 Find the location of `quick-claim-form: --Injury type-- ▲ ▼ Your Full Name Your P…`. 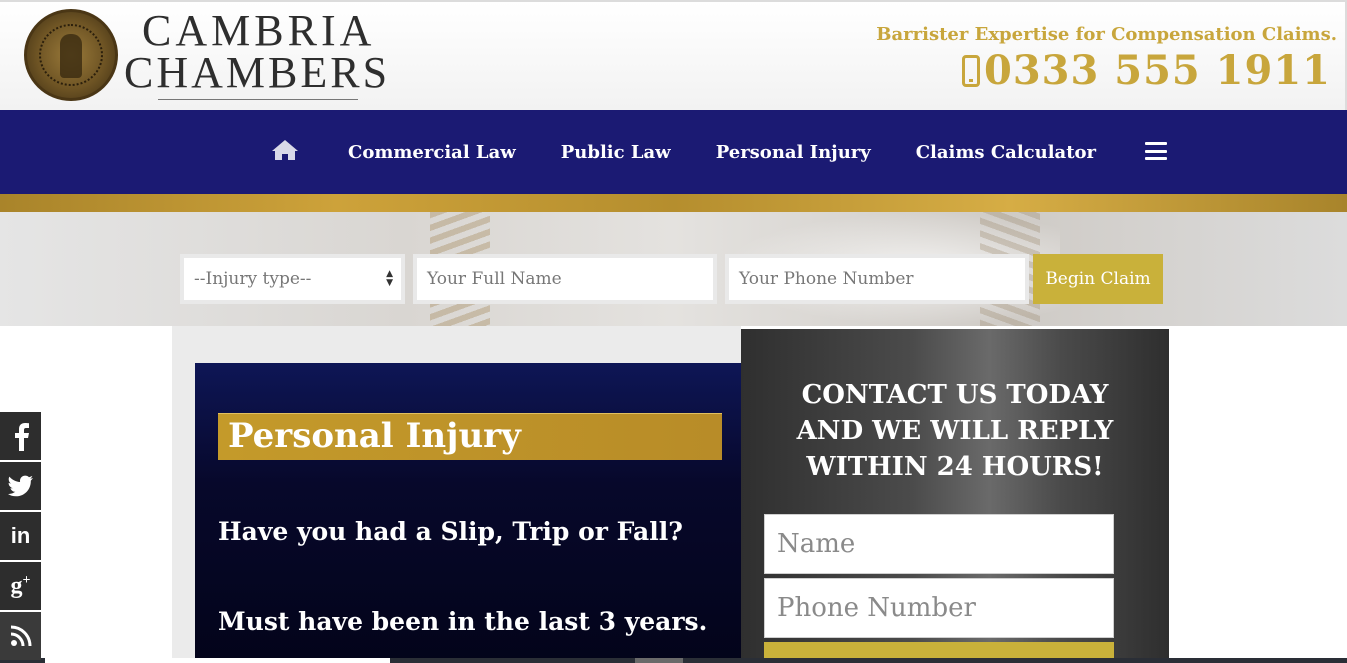

quick-claim-form: --Injury type-- ▲ ▼ Your Full Name Your P… is located at coordinates (671, 279).